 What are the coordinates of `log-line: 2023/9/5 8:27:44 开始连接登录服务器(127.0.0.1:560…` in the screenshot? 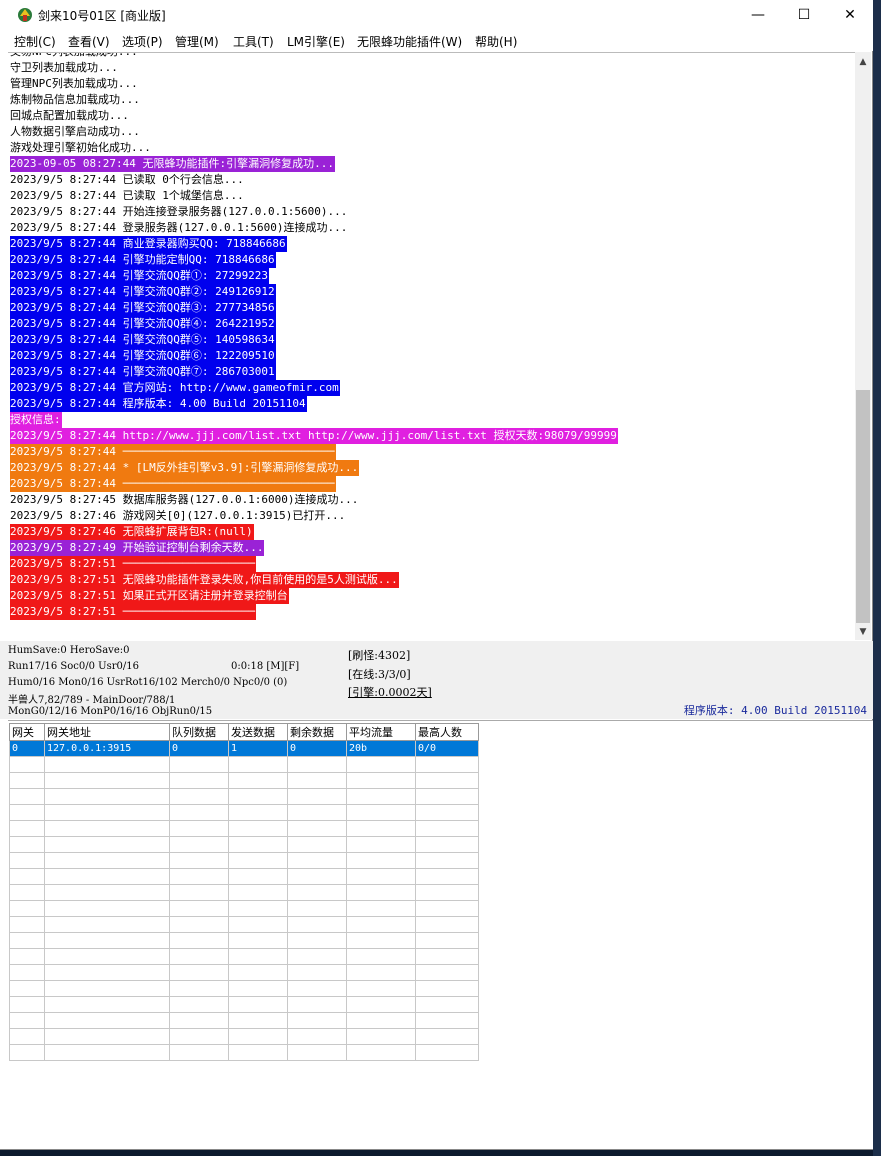 It's located at (179, 211).